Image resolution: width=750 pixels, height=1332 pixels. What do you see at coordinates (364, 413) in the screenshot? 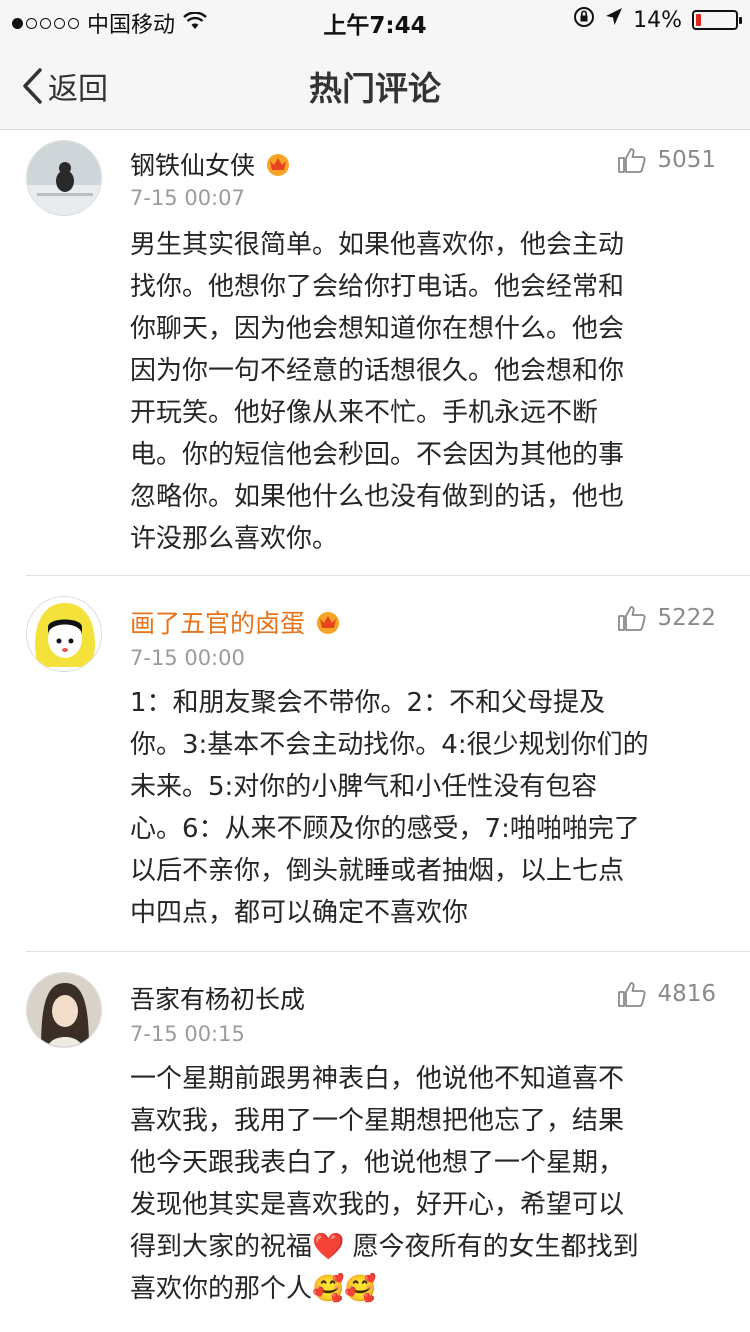
I see `comment-line: 开玩笑。他好像从来不忙。手机永远不断` at bounding box center [364, 413].